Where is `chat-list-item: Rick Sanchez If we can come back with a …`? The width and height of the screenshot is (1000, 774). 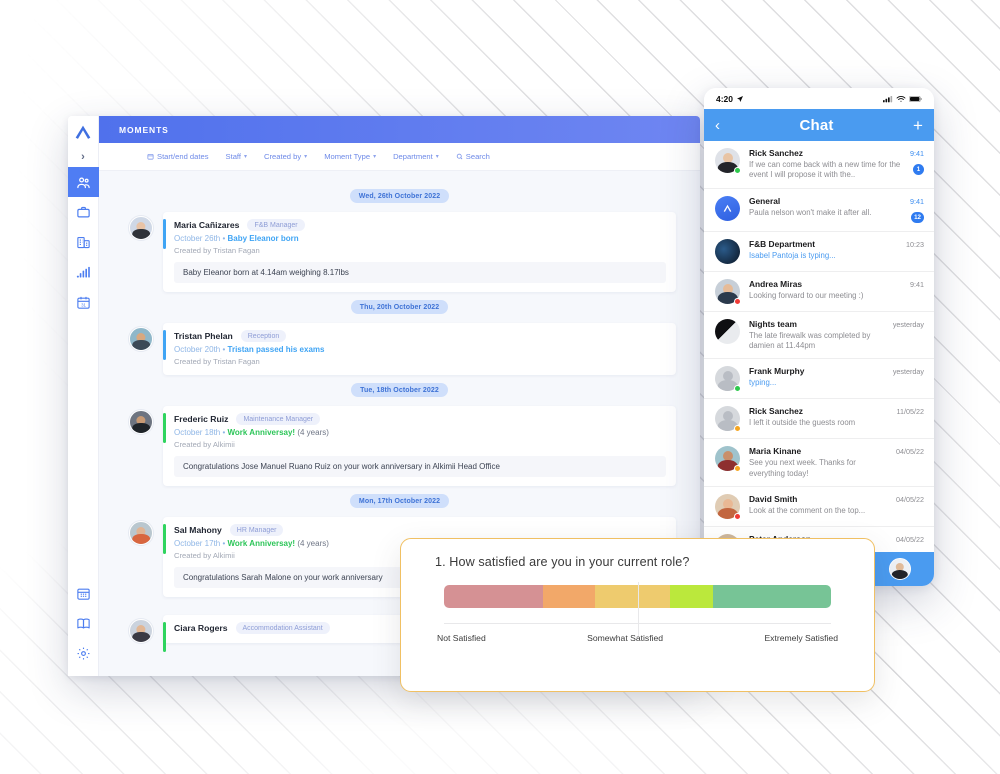
chat-list-item: Rick Sanchez If we can come back with a … is located at coordinates (819, 165).